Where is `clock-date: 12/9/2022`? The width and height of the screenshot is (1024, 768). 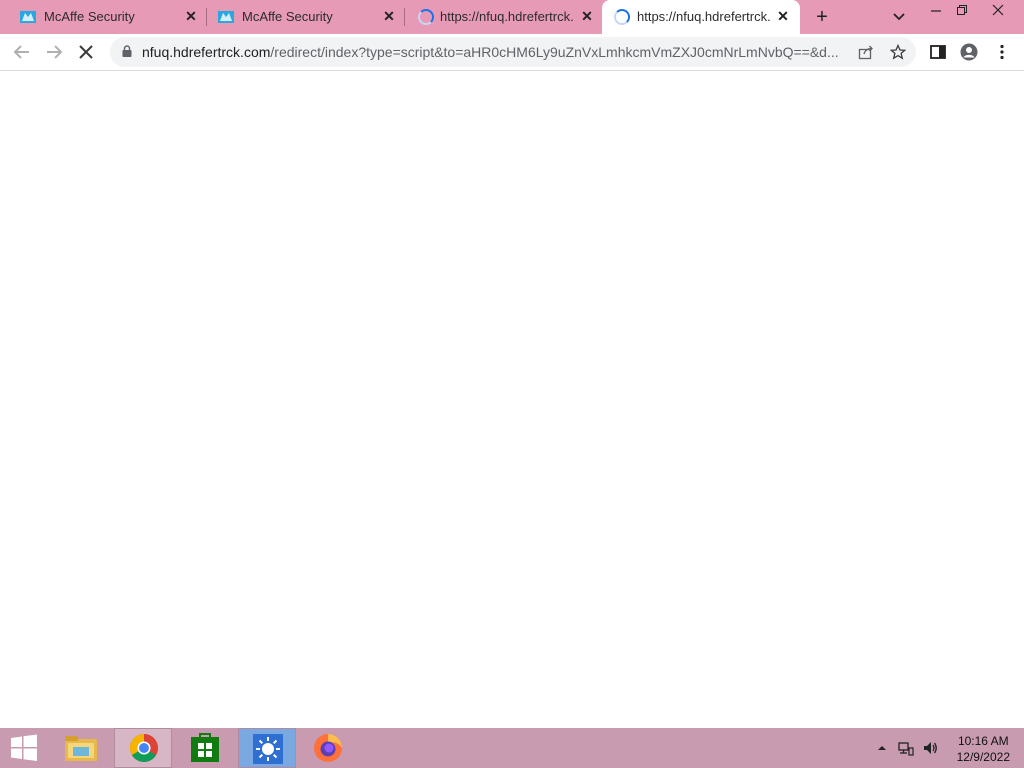
clock-date: 12/9/2022 is located at coordinates (983, 757).